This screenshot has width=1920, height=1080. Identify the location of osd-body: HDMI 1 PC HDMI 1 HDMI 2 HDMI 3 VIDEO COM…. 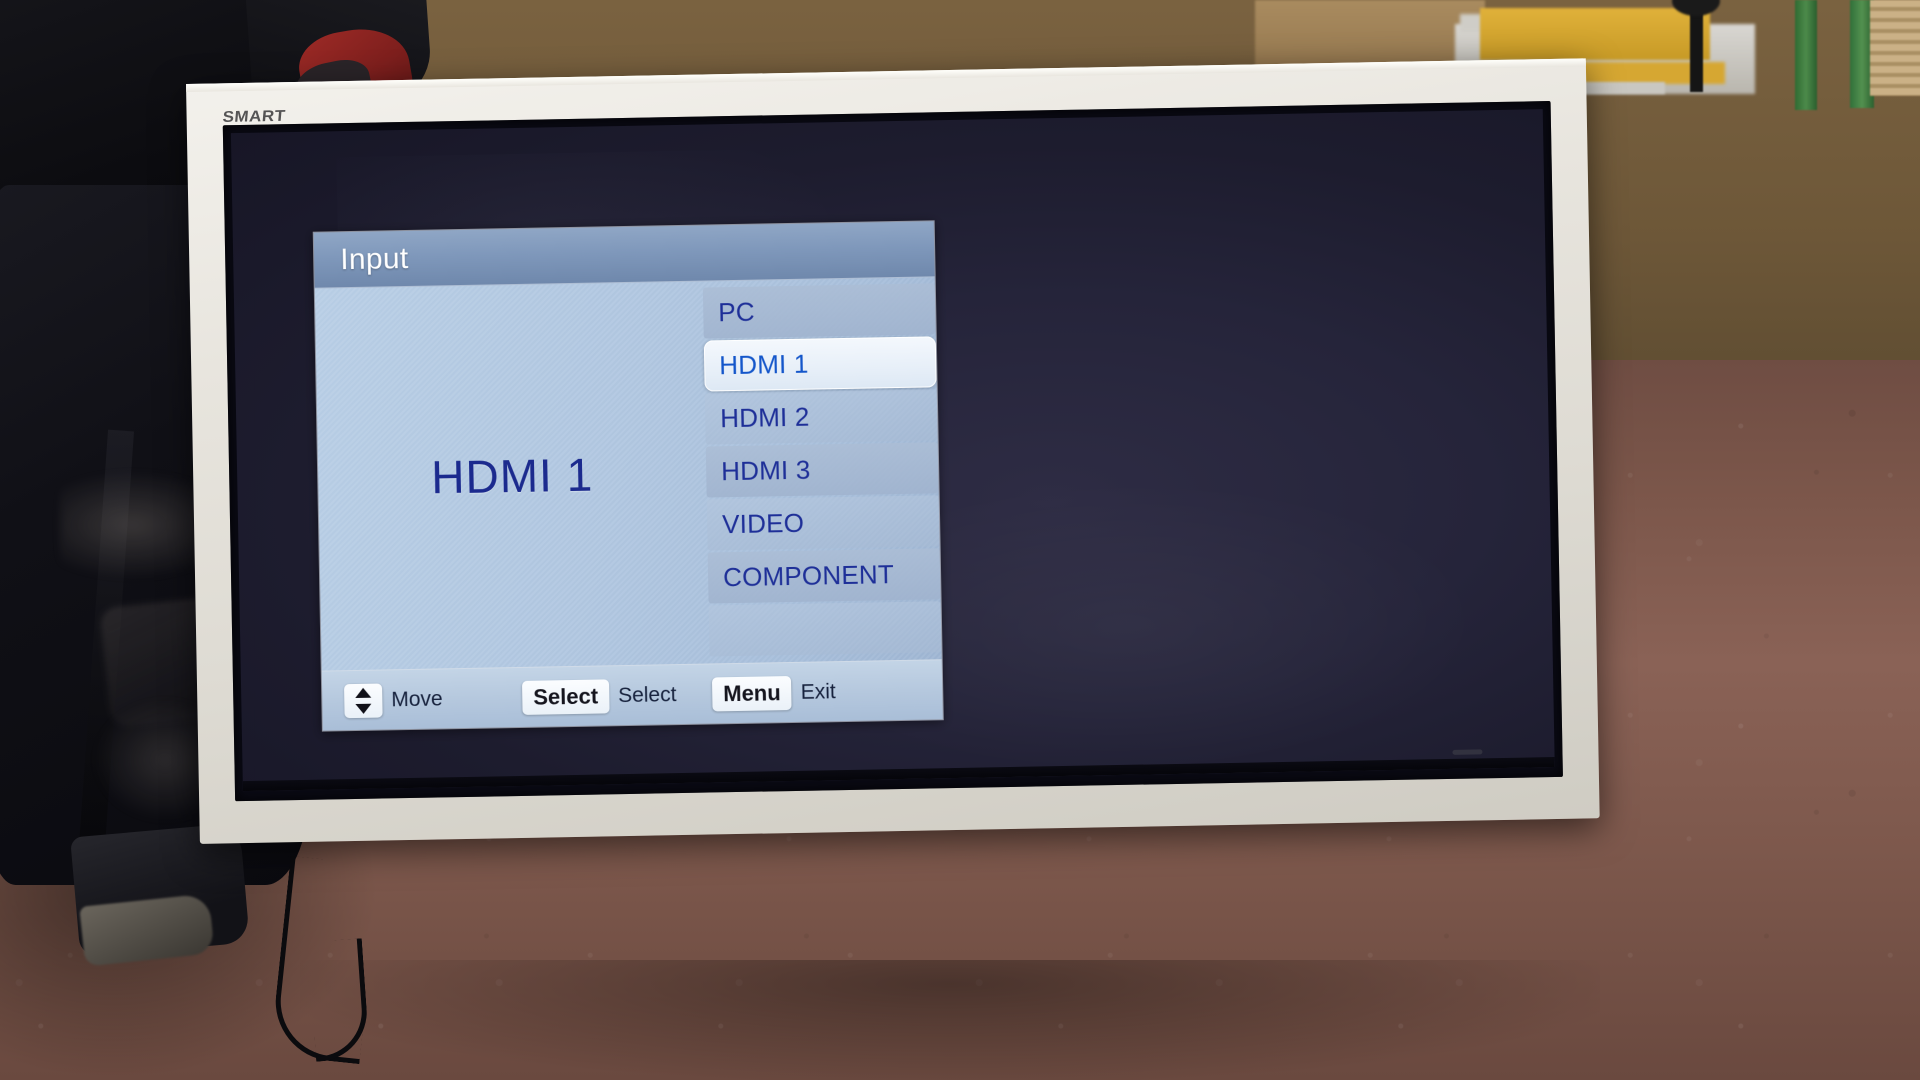
(628, 474).